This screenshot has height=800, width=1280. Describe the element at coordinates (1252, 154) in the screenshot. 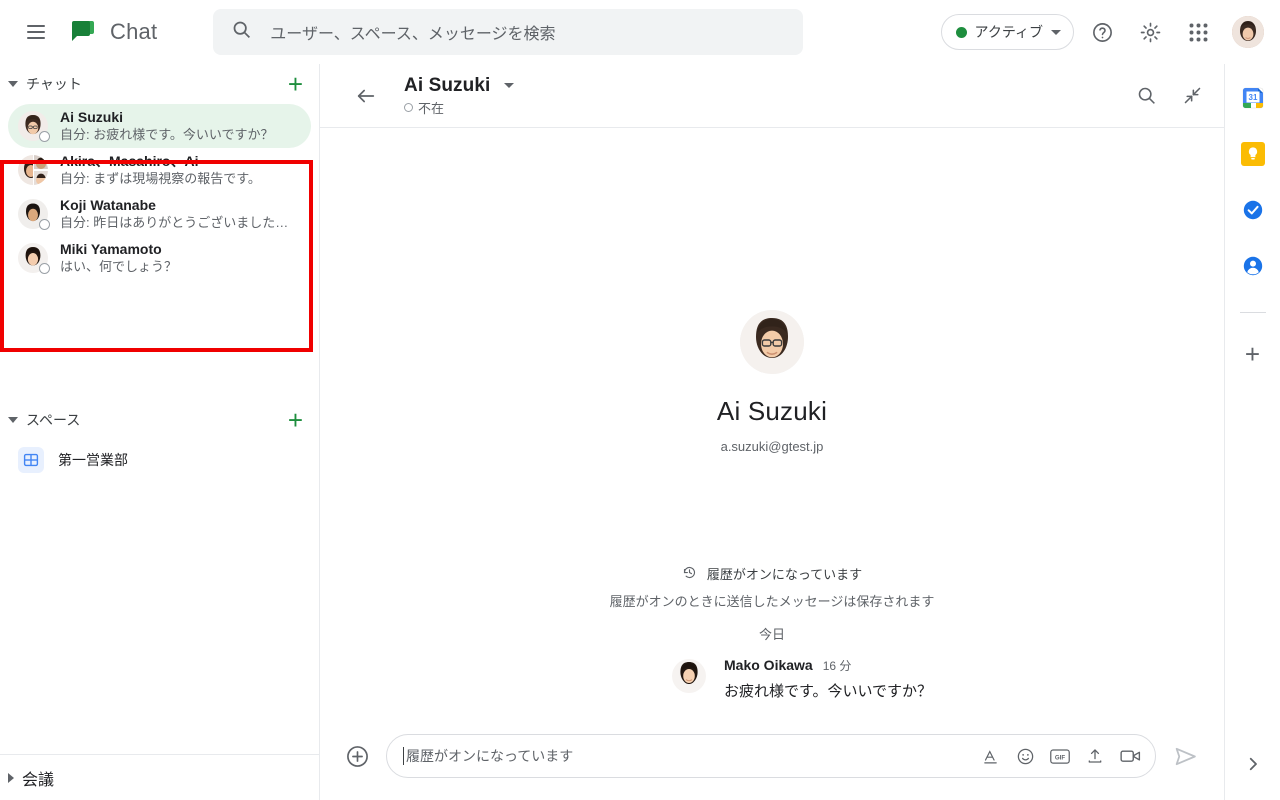

I see `keep-icon` at that location.